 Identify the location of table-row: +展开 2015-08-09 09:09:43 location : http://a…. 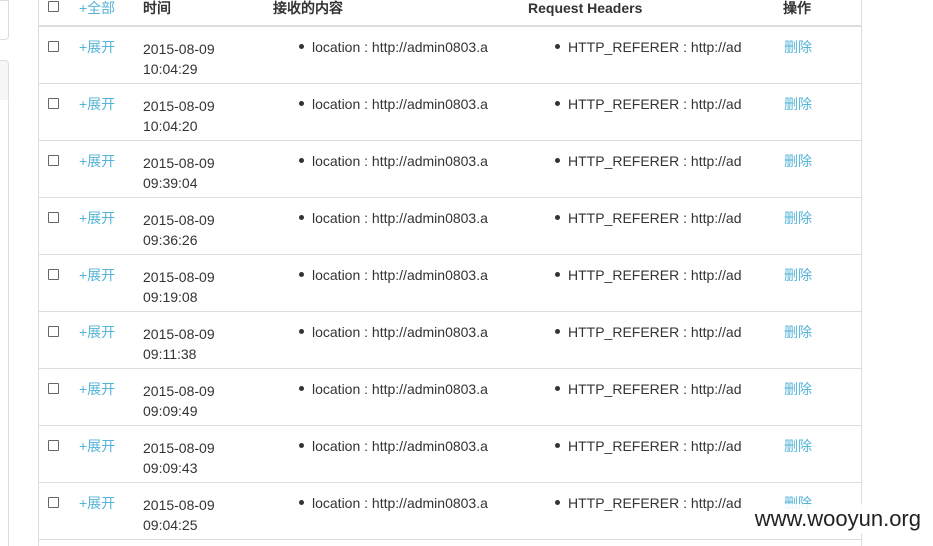
(450, 454).